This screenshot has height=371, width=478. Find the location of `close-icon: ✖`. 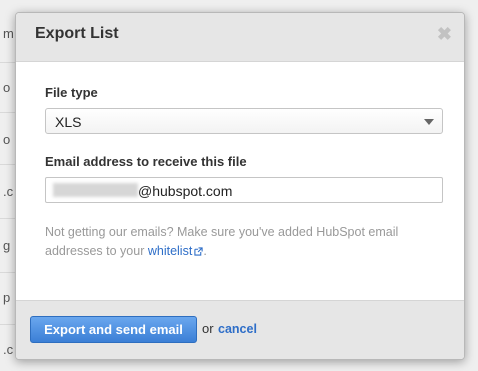

close-icon: ✖ is located at coordinates (444, 34).